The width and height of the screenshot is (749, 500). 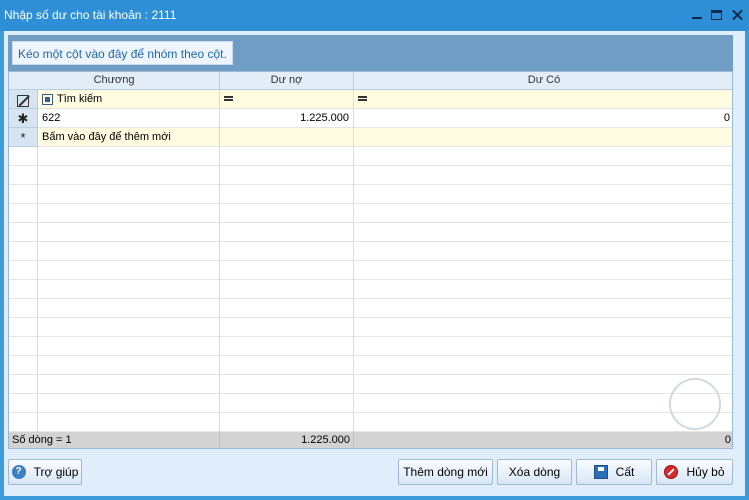 I want to click on group-by-panel: Kéo một cột vào đây để nhóm theo cột., so click(x=370, y=53).